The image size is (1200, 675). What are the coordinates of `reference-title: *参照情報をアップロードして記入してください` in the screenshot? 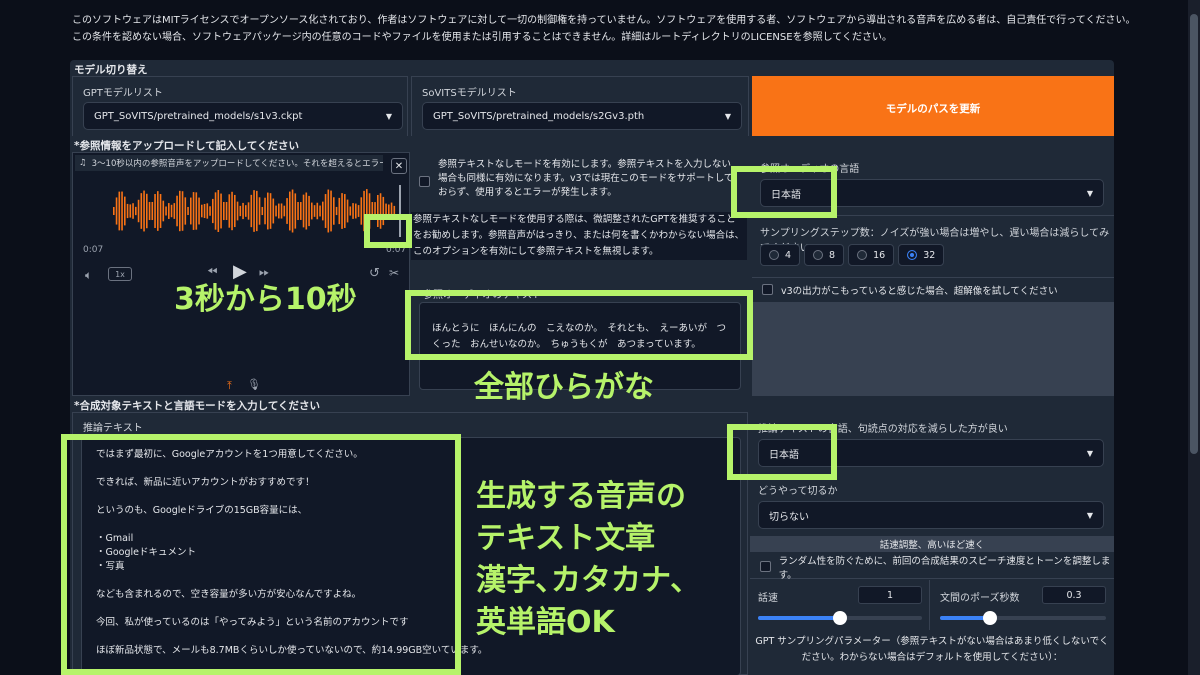 It's located at (187, 146).